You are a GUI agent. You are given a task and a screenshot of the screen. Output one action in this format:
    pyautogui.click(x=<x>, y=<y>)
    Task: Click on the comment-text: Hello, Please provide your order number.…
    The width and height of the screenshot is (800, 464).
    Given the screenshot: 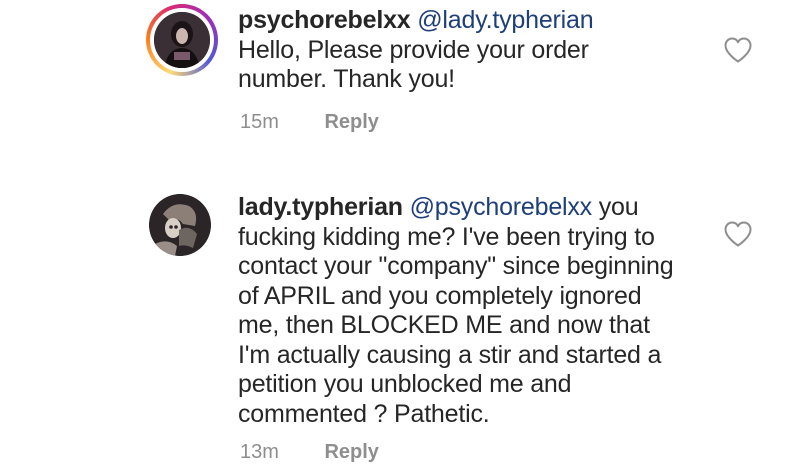 What is the action you would take?
    pyautogui.click(x=413, y=64)
    